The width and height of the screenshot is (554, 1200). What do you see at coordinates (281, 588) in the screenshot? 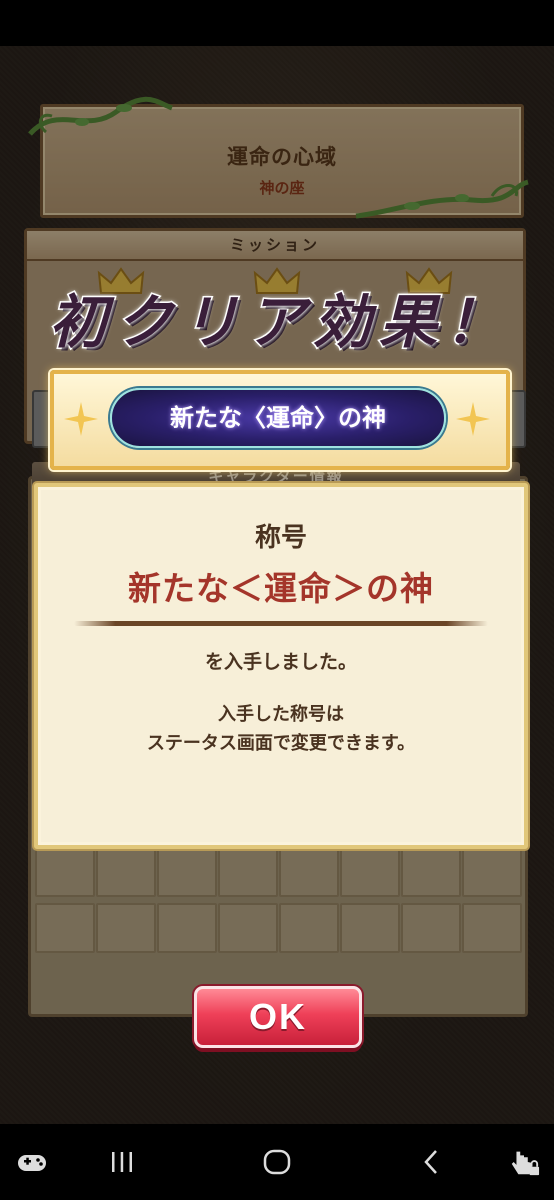
I see `dialog-title-name: 新たな＜運命＞の神` at bounding box center [281, 588].